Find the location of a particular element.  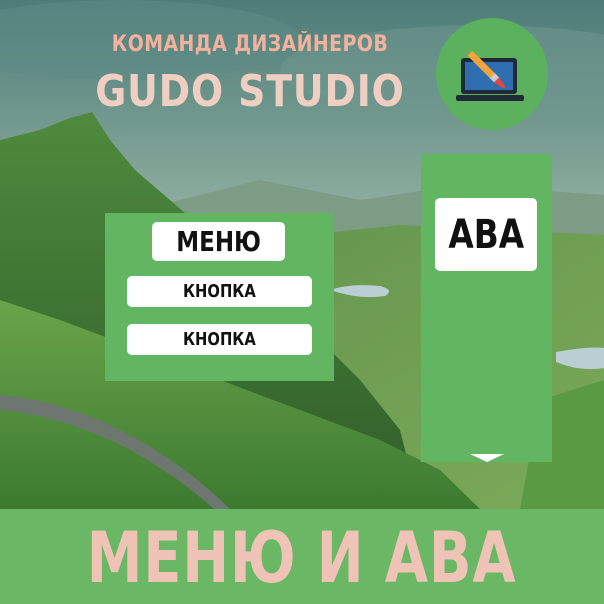

ava-panel: АВА is located at coordinates (486, 308).